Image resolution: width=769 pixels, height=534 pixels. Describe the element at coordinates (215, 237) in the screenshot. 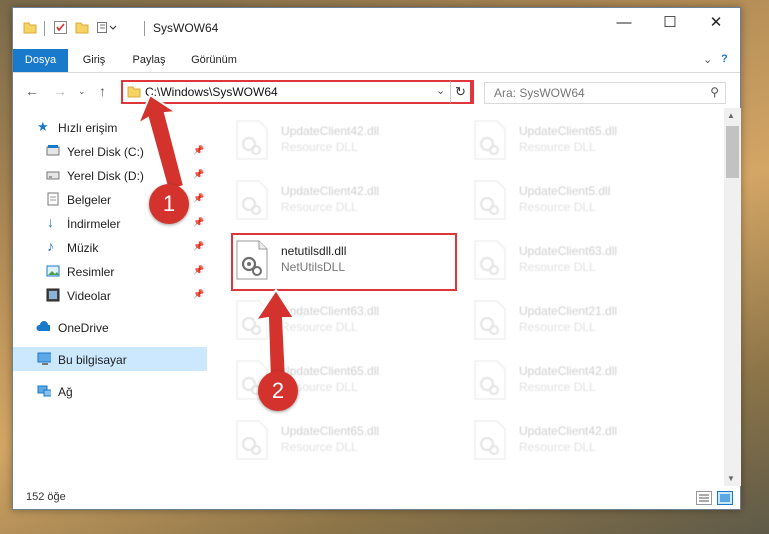

I see `callout-arrows` at that location.